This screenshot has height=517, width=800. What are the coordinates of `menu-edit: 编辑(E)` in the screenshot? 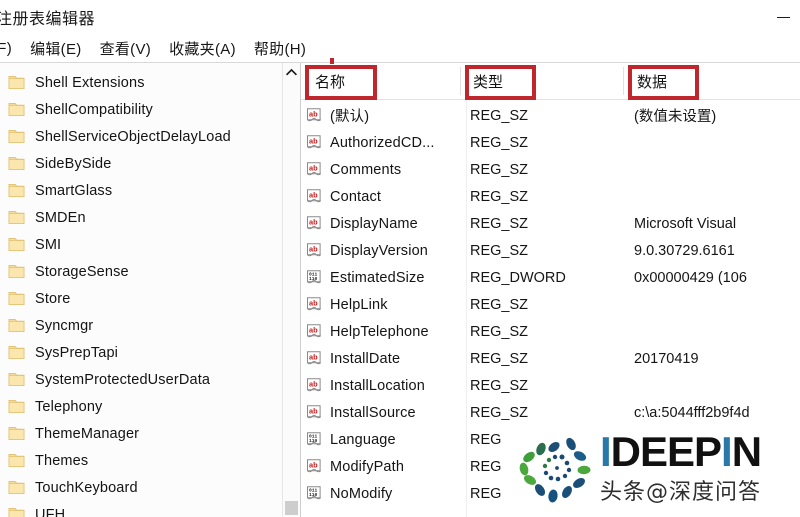 It's located at (56, 48).